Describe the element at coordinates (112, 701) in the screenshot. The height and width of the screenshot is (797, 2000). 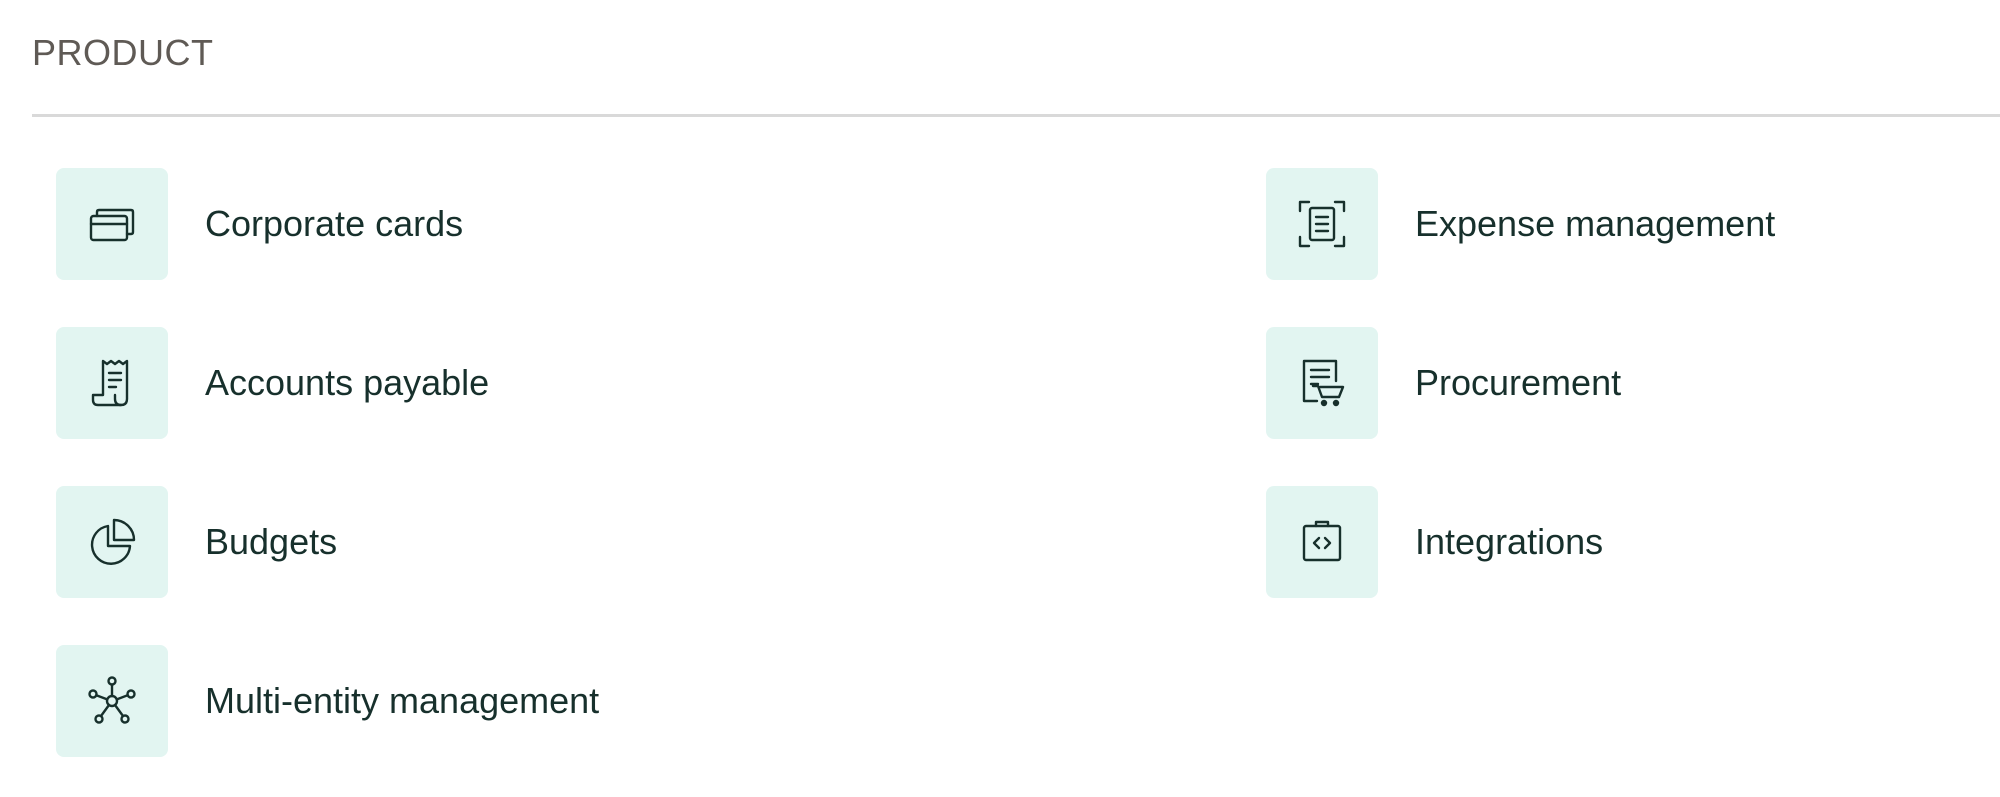
I see `network-nodes-icon` at that location.